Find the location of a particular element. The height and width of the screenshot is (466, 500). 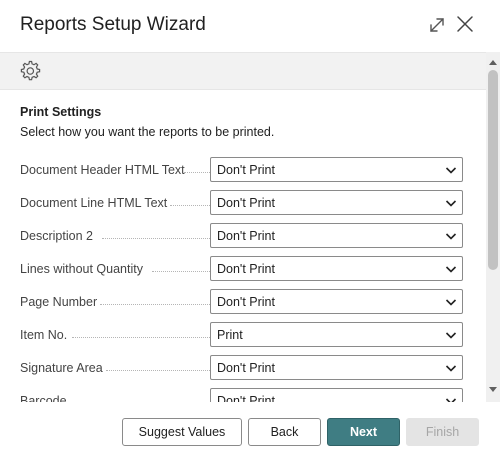

field-row-signature-area: Signature Area Don't Print is located at coordinates (242, 368).